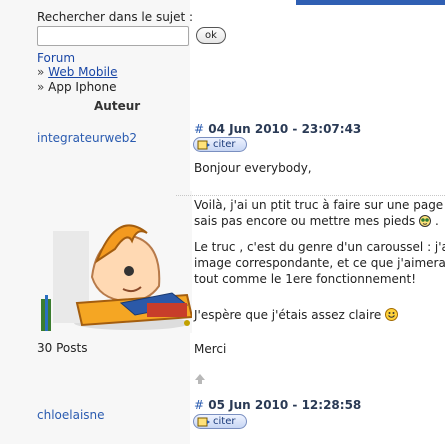 The height and width of the screenshot is (444, 445). What do you see at coordinates (310, 195) in the screenshot?
I see `divider` at bounding box center [310, 195].